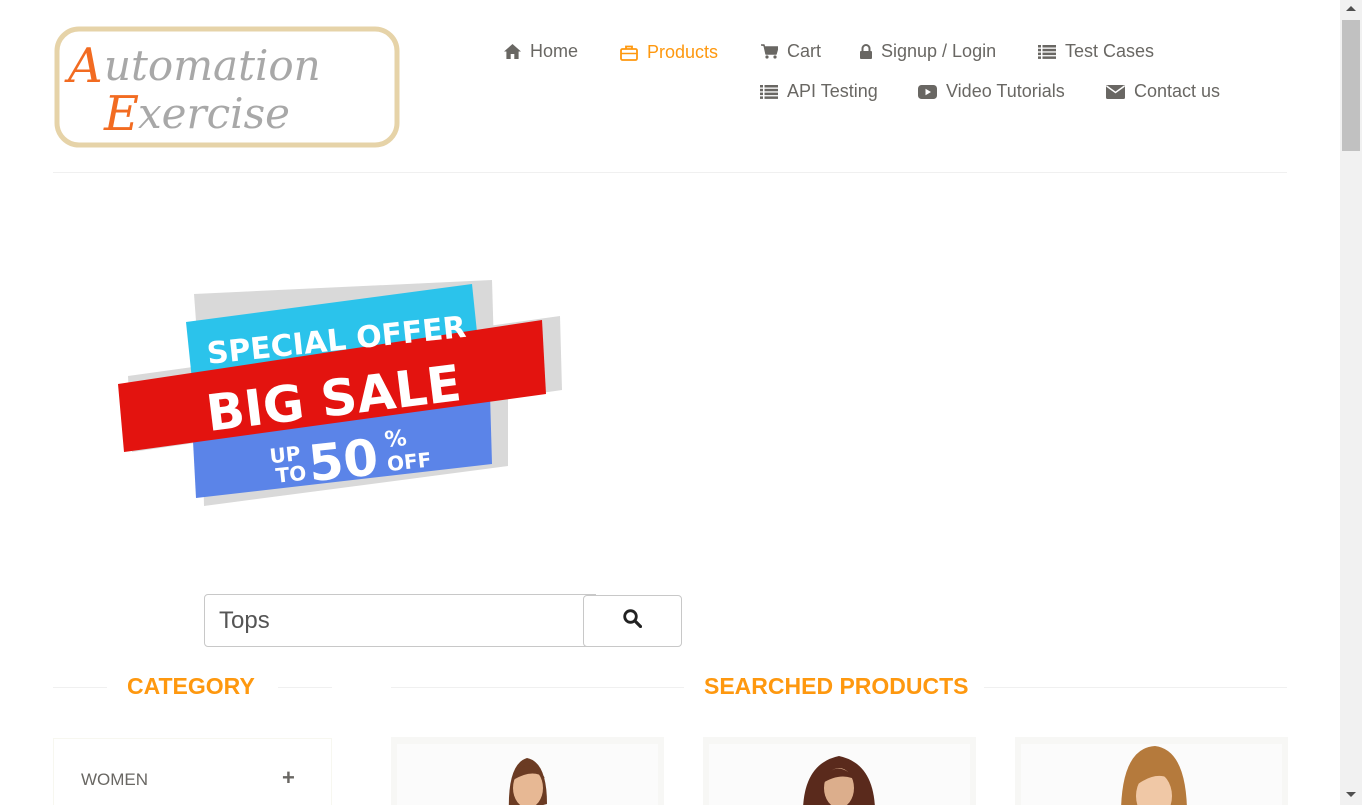 This screenshot has height=805, width=1362. I want to click on search-button, so click(632, 621).